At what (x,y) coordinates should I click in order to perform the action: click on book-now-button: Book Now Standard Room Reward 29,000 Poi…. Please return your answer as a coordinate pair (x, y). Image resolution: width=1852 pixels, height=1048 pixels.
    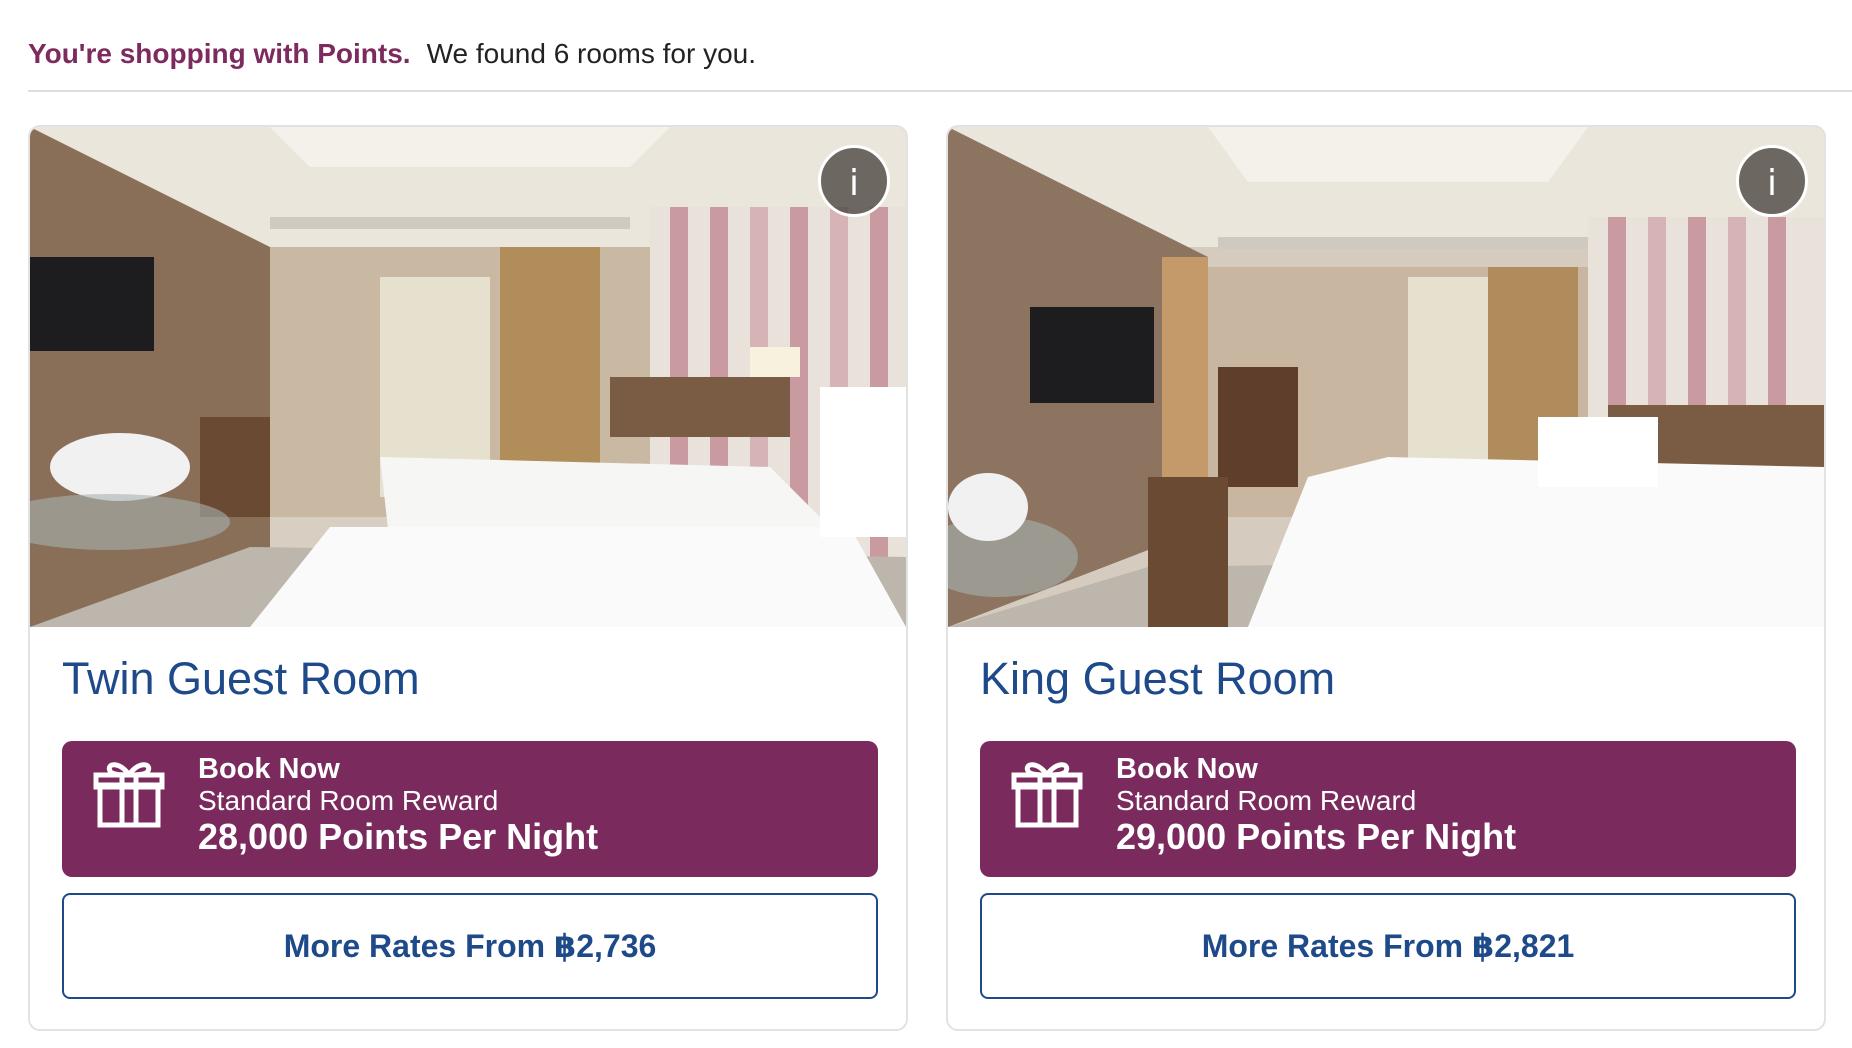
    Looking at the image, I should click on (1388, 809).